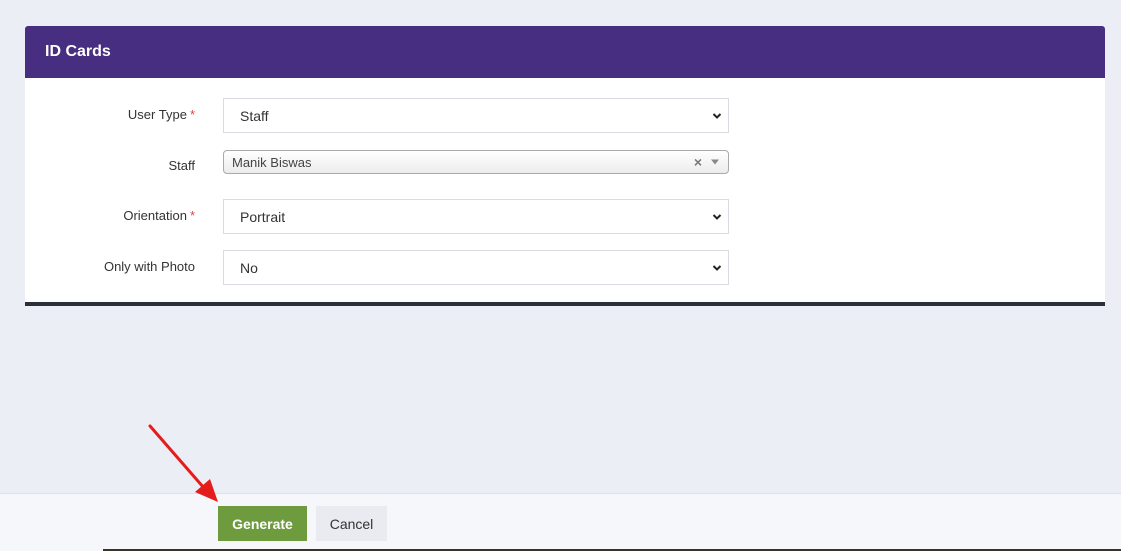 The height and width of the screenshot is (551, 1121). Describe the element at coordinates (262, 523) in the screenshot. I see `generate-button: Generate` at that location.